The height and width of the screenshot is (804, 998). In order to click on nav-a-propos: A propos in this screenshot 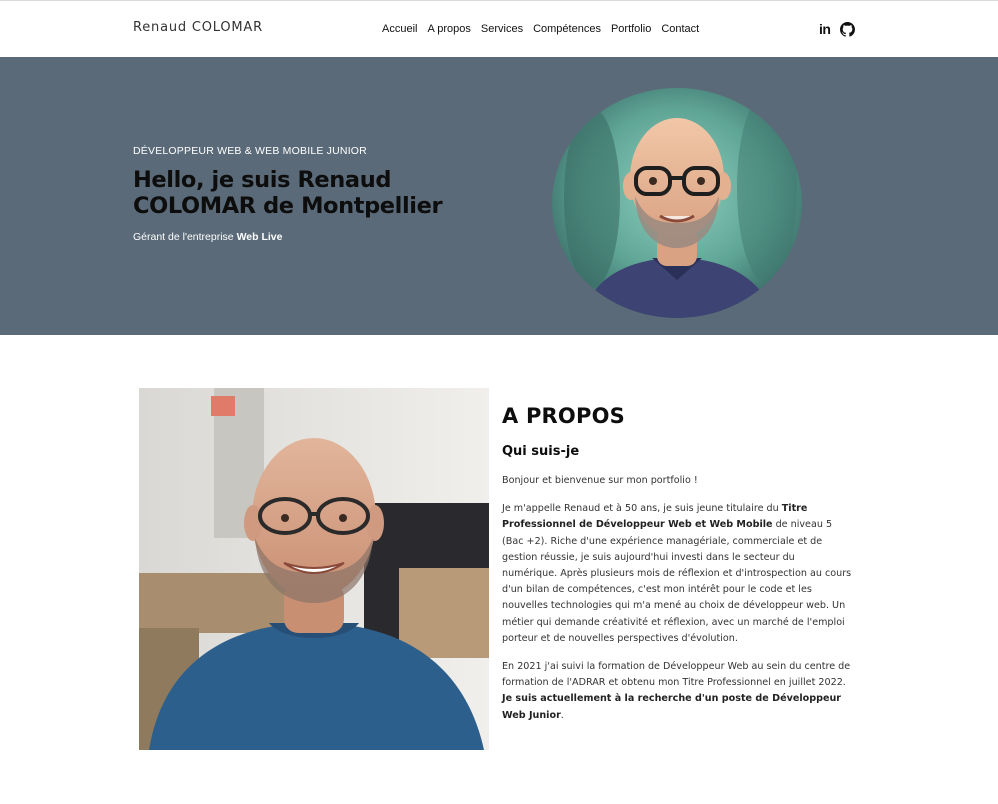, I will do `click(448, 29)`.